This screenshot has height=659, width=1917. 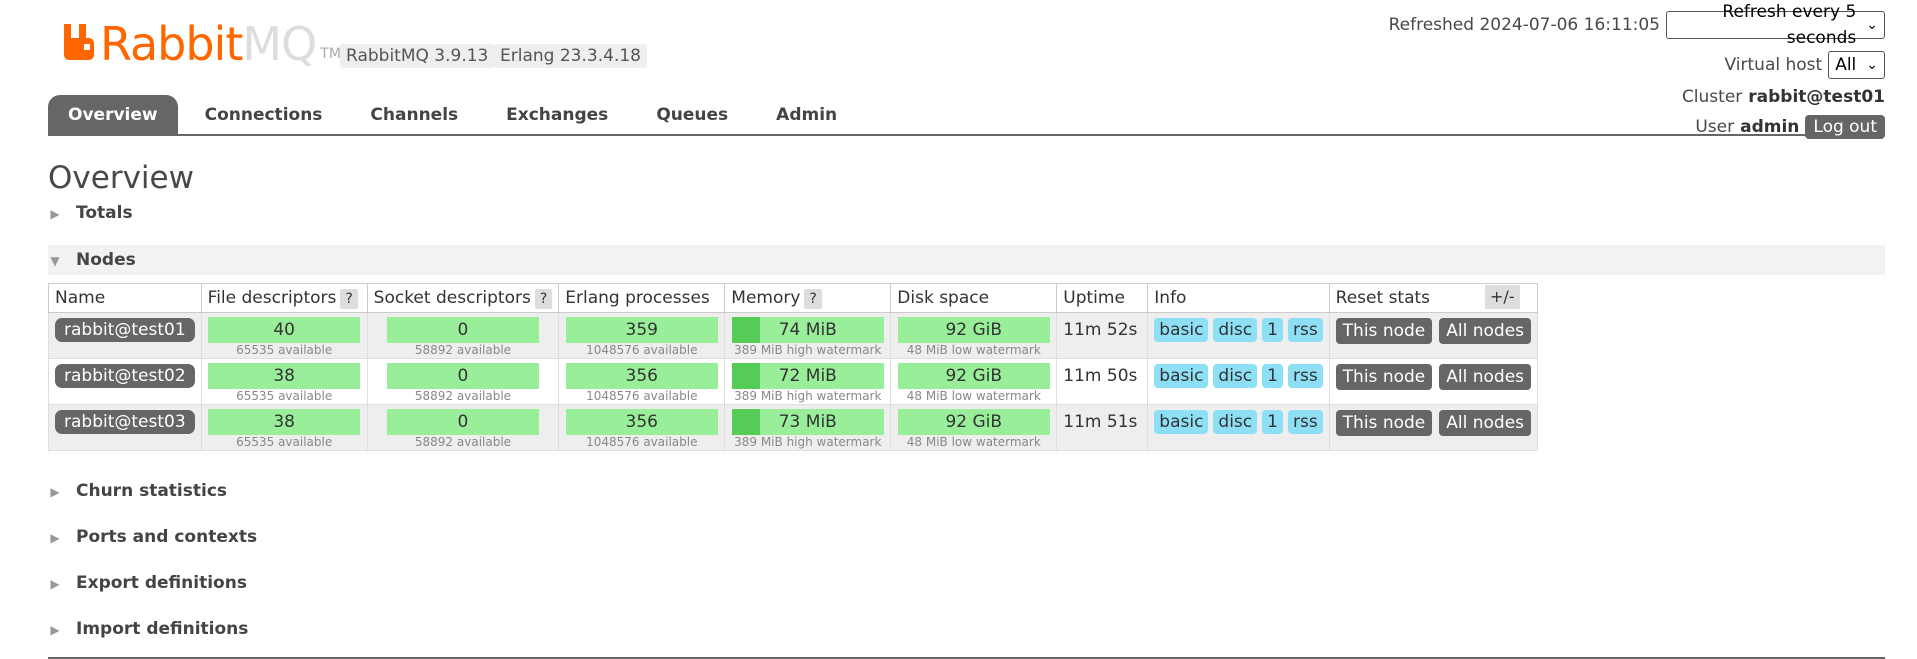 What do you see at coordinates (1502, 297) in the screenshot?
I see `toggle-columns-button: +/-` at bounding box center [1502, 297].